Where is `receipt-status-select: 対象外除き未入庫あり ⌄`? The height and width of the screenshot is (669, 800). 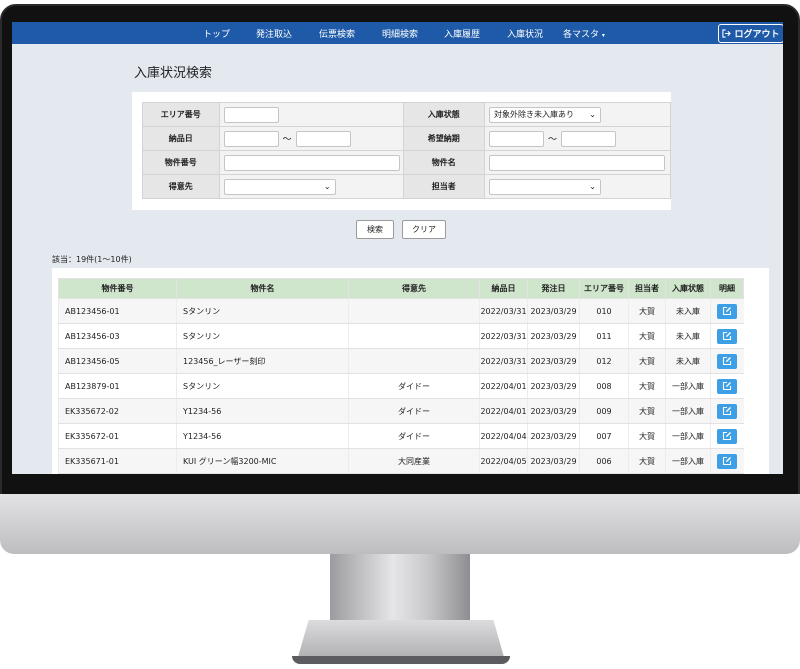
receipt-status-select: 対象外除き未入庫あり ⌄ is located at coordinates (545, 114).